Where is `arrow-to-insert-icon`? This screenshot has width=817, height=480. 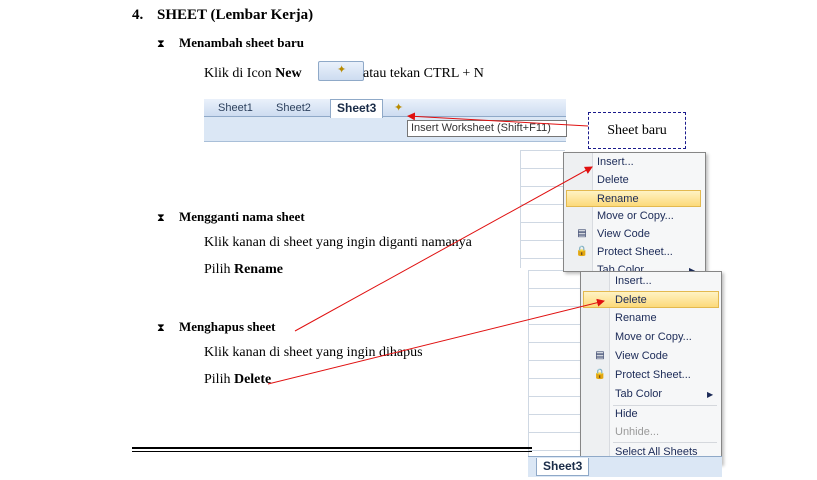 arrow-to-insert-icon is located at coordinates (498, 119).